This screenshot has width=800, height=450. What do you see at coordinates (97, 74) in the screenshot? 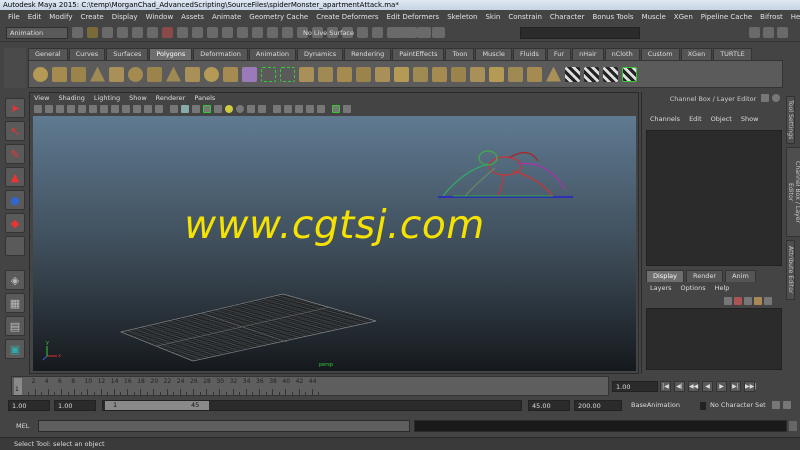
I see `poly-cone-icon` at bounding box center [97, 74].